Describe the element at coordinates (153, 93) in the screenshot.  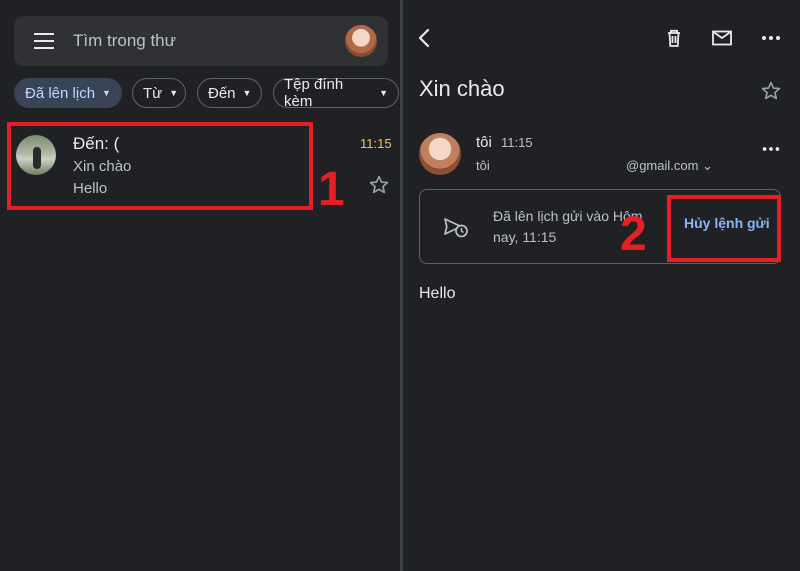
I see `chip-label: Từ` at that location.